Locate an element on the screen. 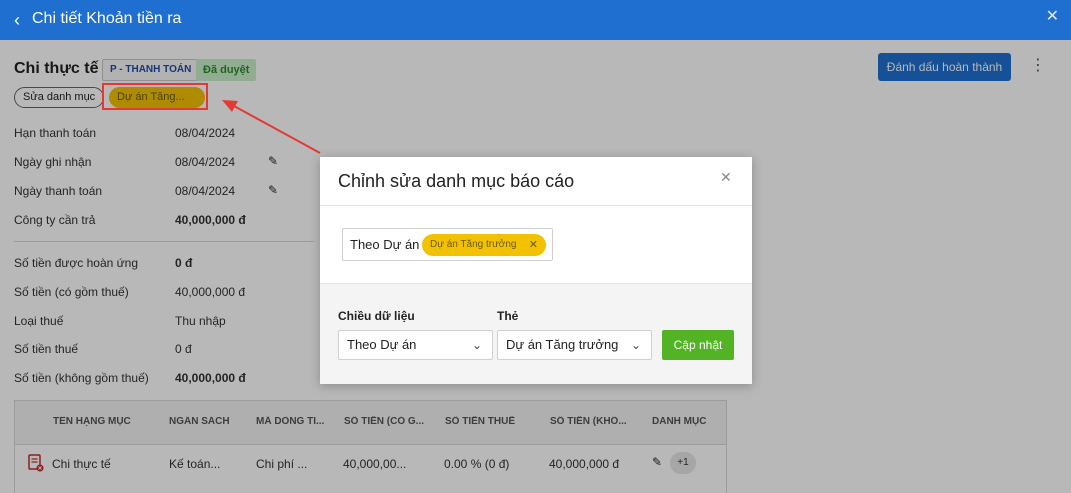 The width and height of the screenshot is (1071, 493). chevron-left-icon: ‹ is located at coordinates (21, 20).